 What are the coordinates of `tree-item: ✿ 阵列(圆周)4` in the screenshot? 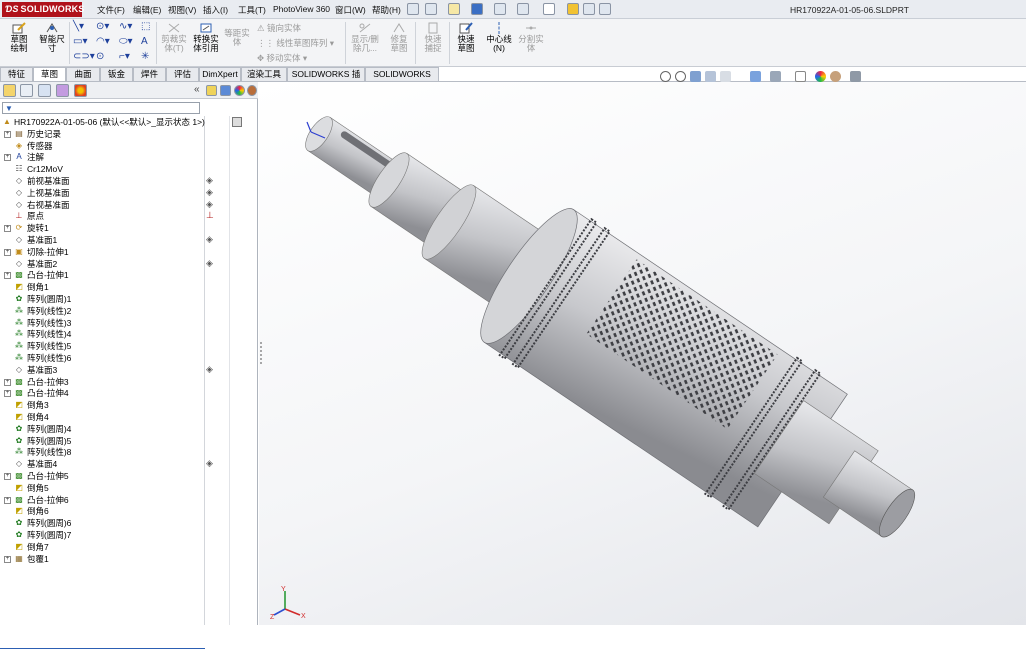 It's located at (102, 429).